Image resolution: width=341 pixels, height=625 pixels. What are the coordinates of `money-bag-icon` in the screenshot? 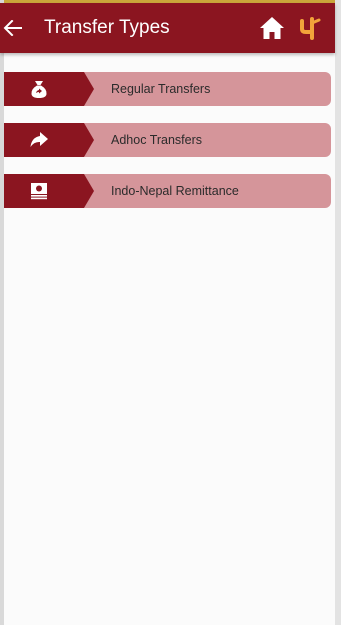 It's located at (39, 89).